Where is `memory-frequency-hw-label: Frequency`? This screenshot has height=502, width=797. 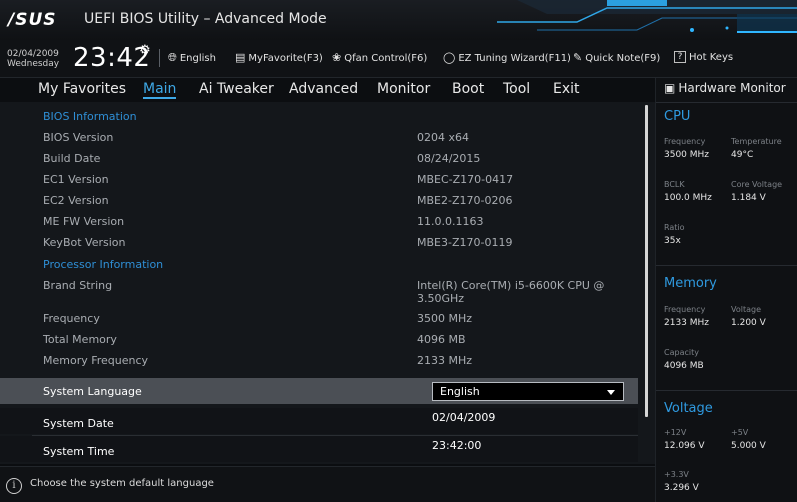
memory-frequency-hw-label: Frequency is located at coordinates (685, 309).